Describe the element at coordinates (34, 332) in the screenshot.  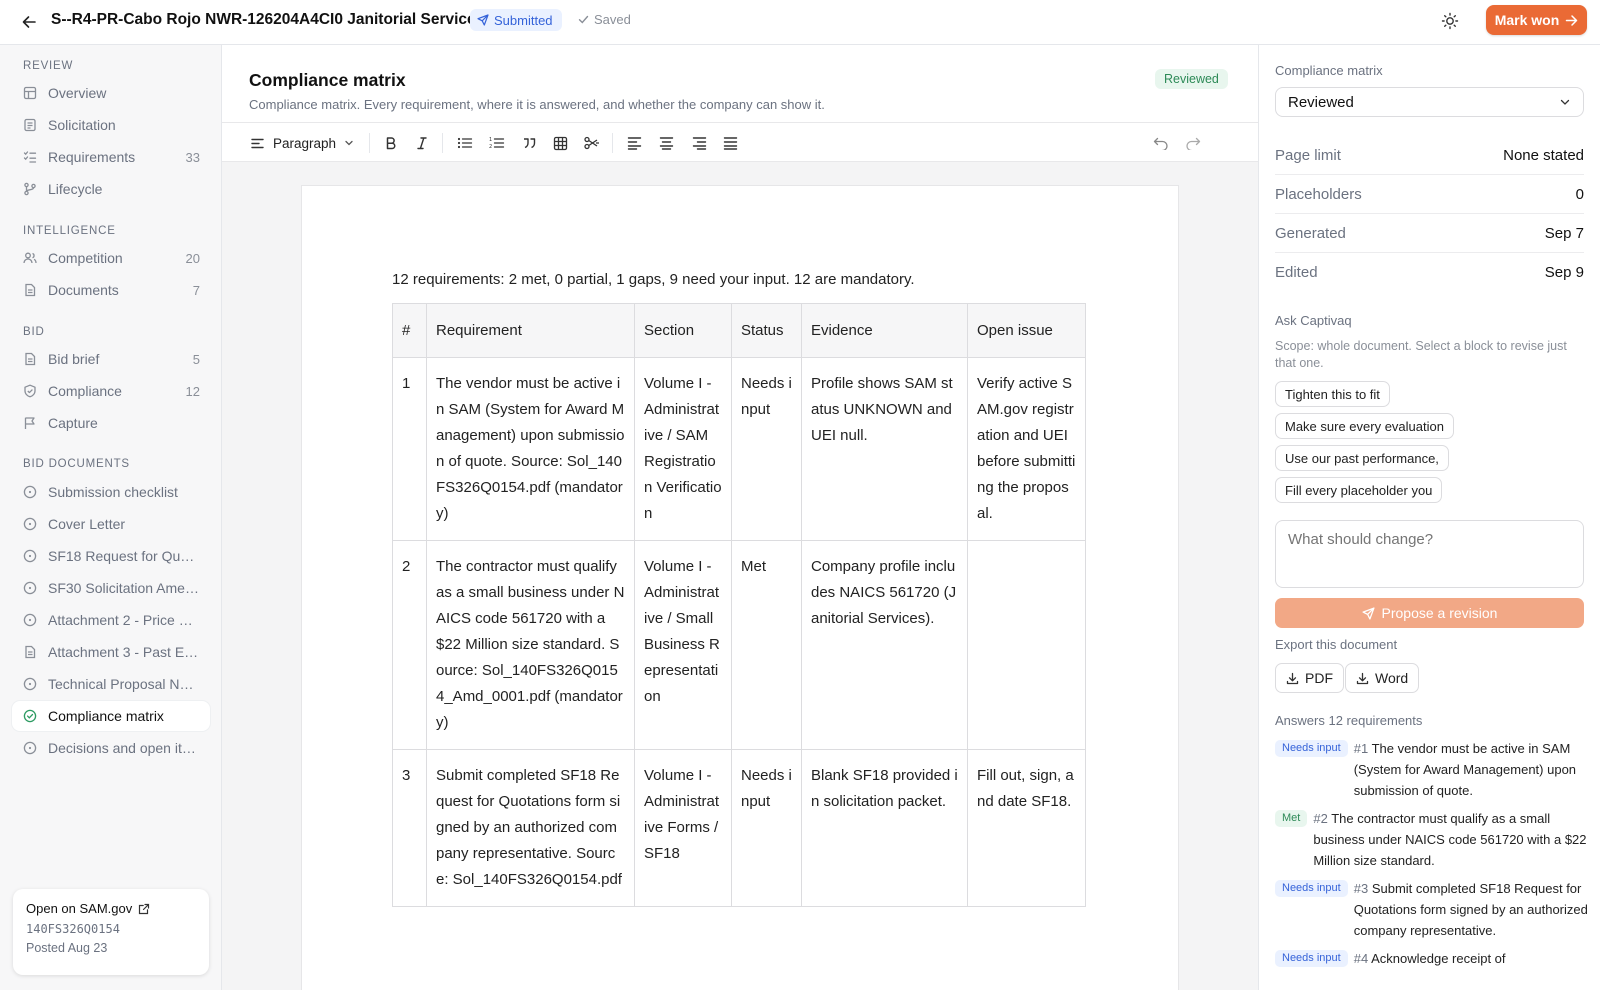
I see `section-heading-bid: BID` at that location.